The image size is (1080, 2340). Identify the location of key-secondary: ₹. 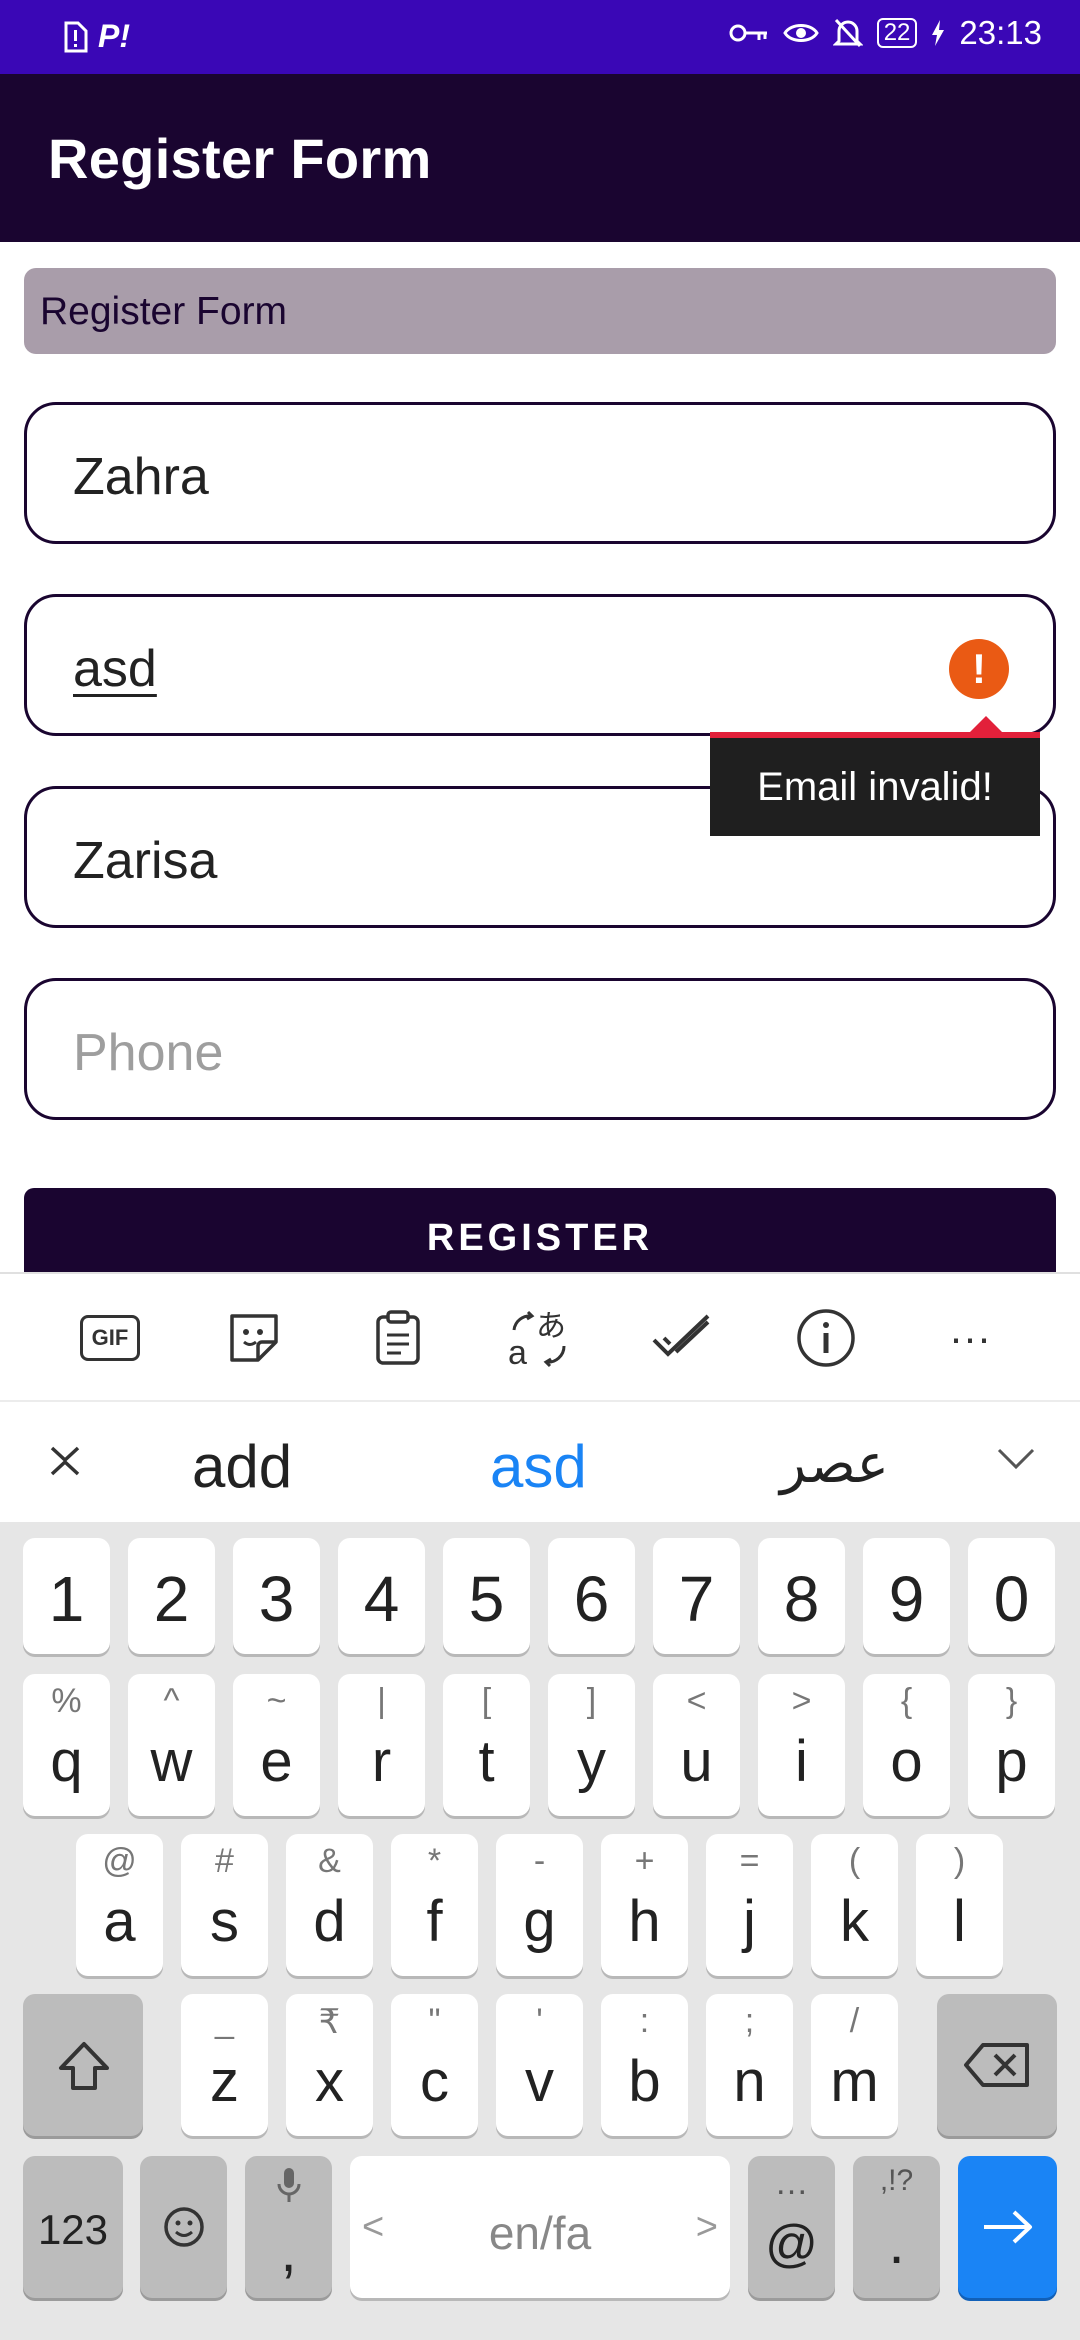
(329, 2022).